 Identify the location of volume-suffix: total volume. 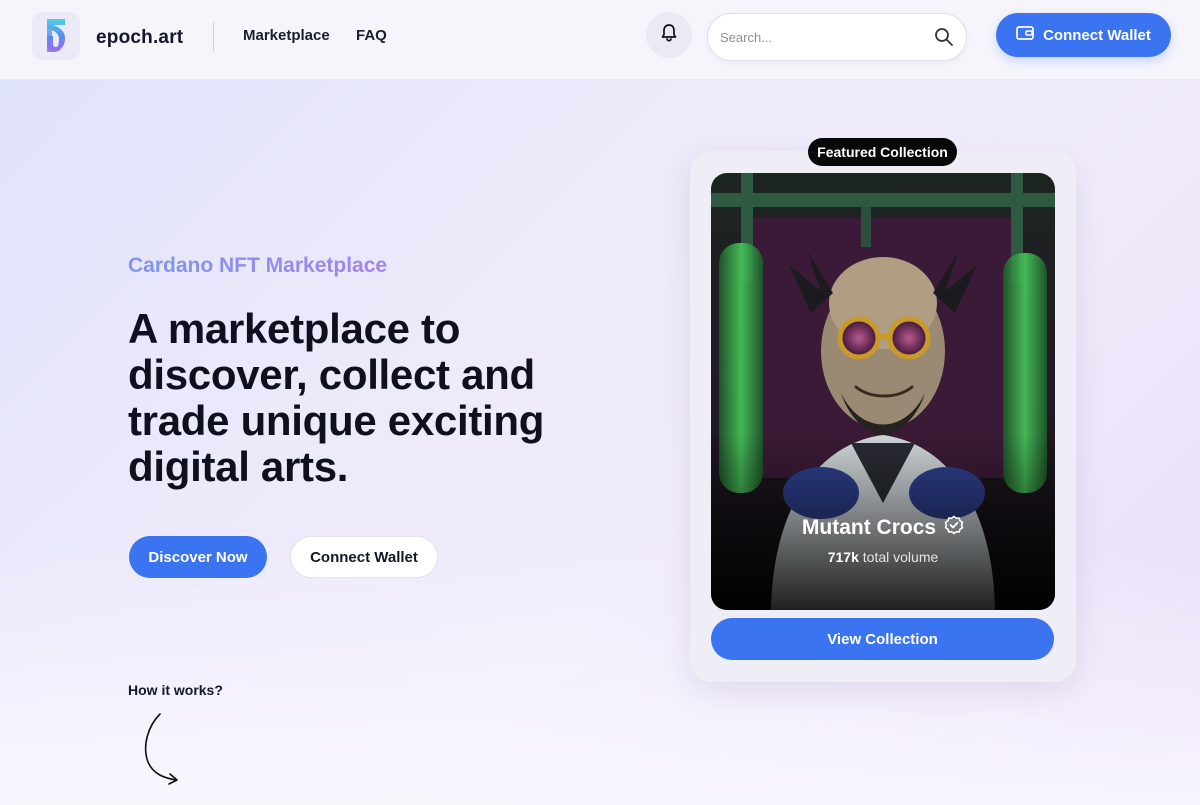
(900, 557).